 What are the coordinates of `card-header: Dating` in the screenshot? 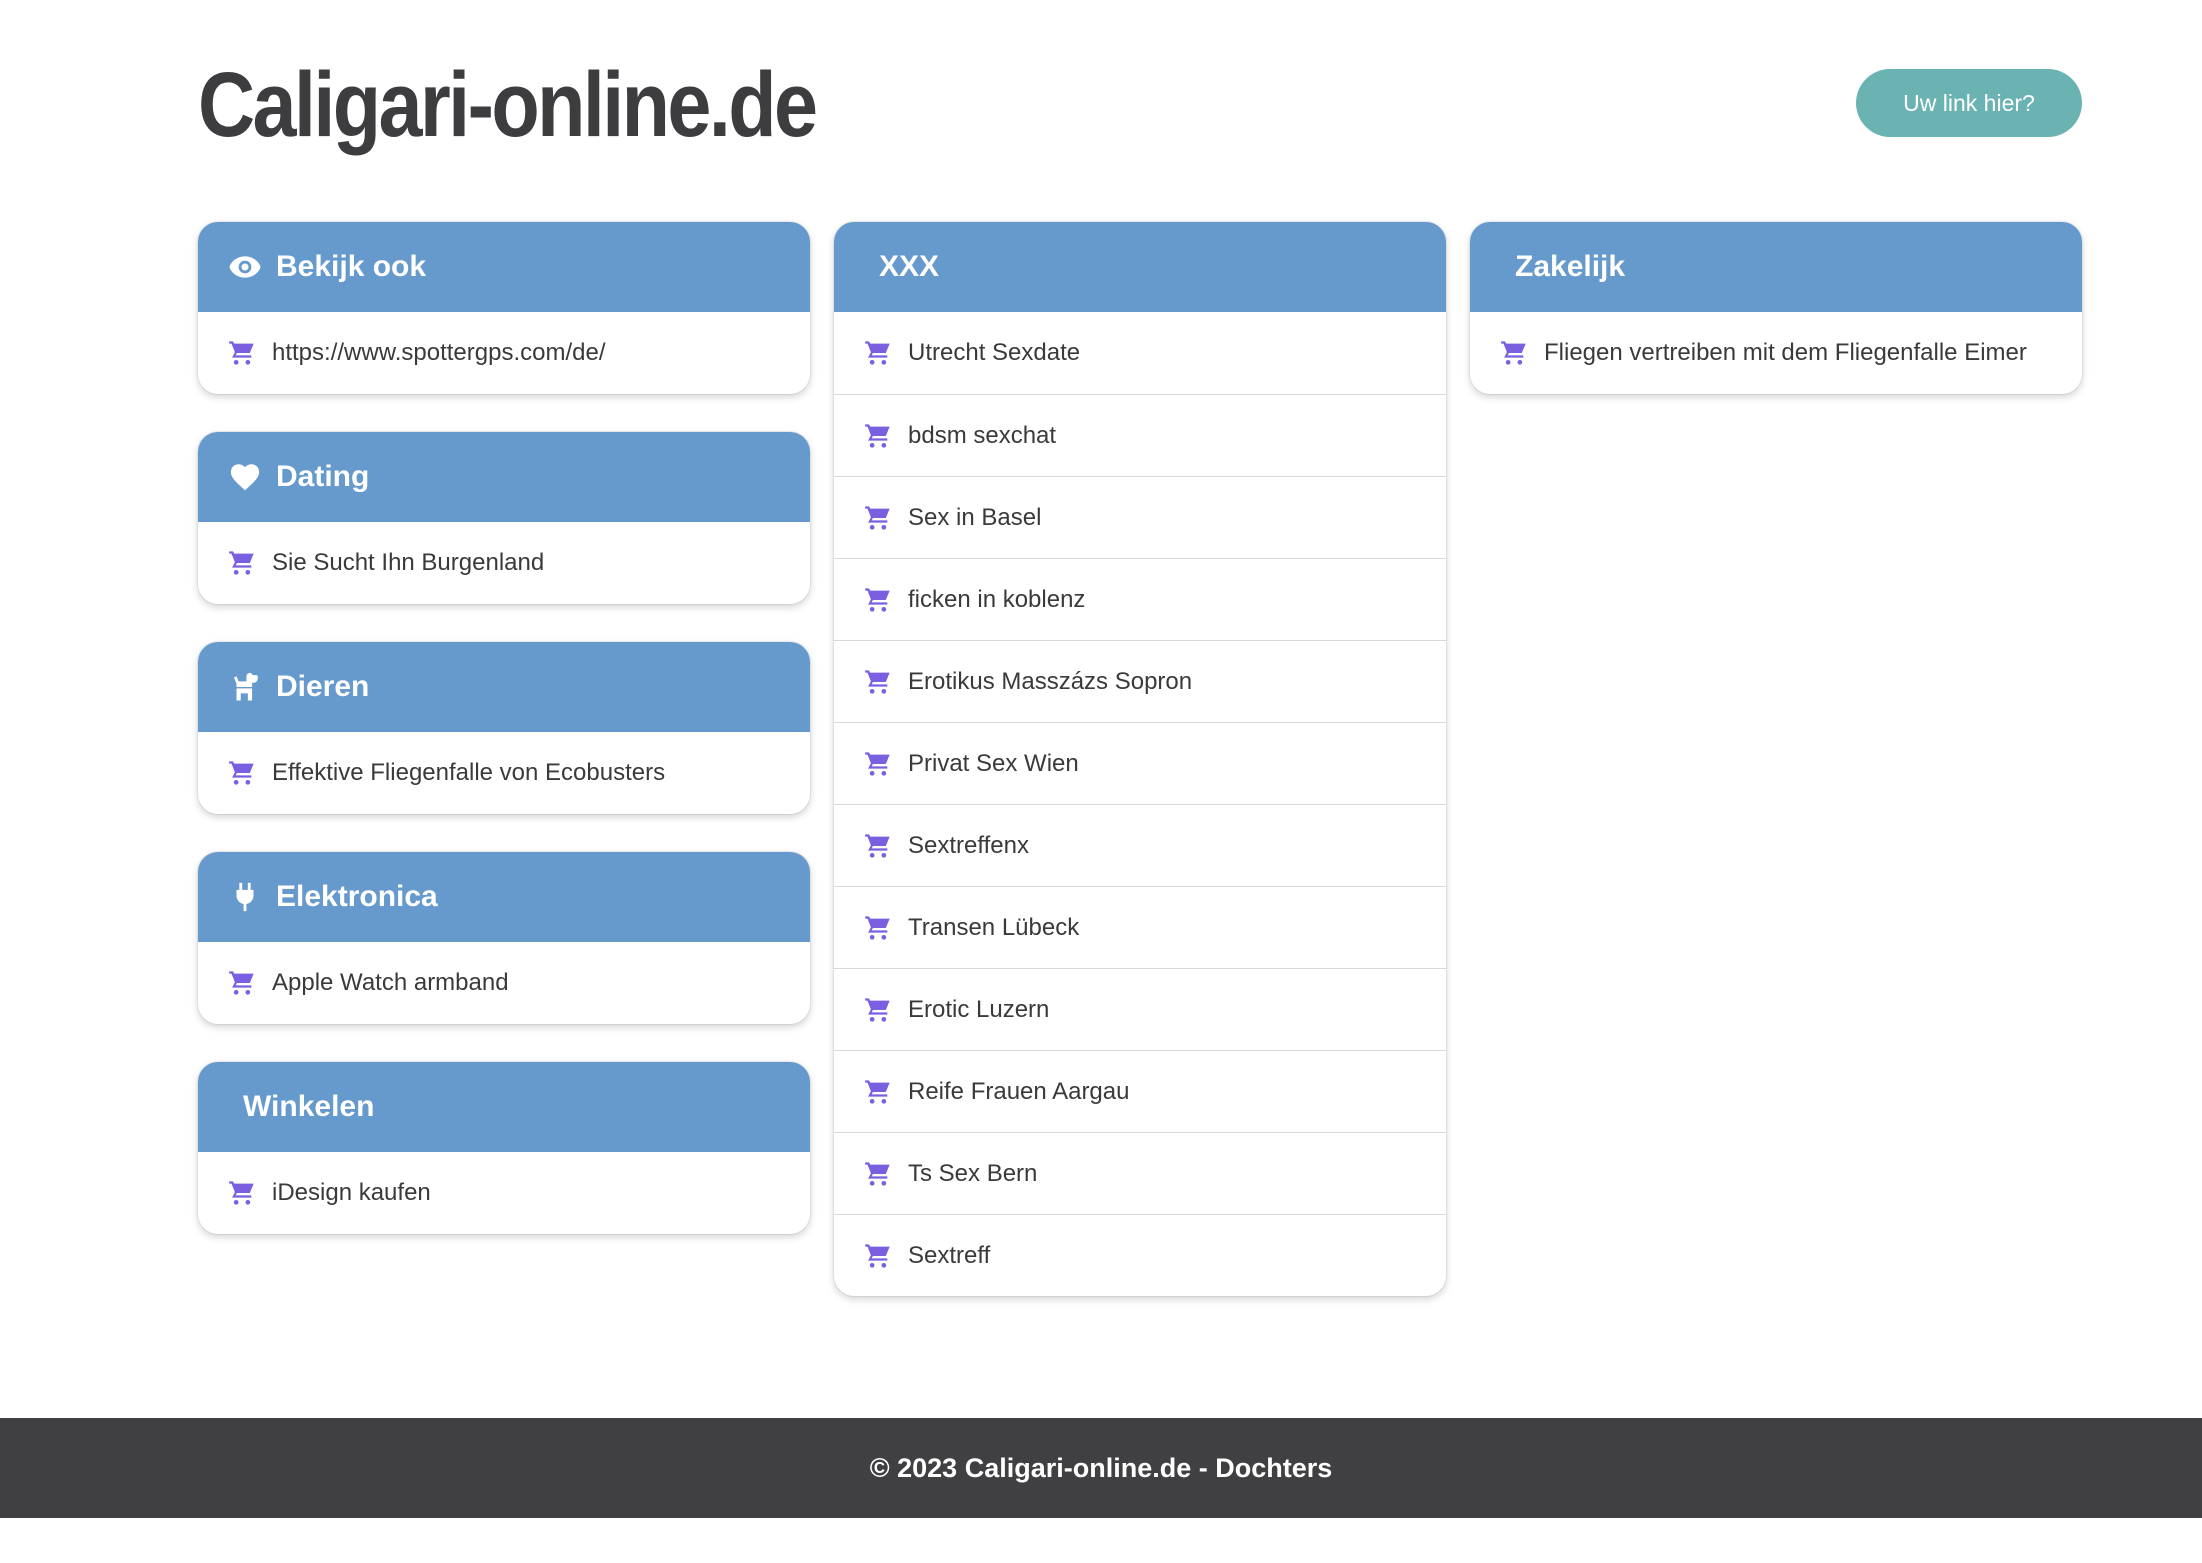 It's located at (504, 477).